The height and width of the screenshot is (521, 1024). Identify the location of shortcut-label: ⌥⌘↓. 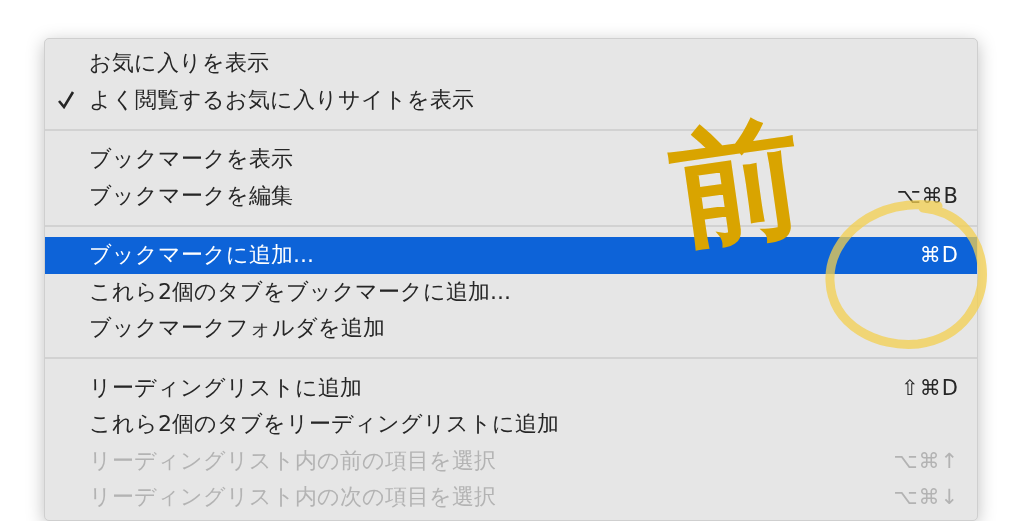
(926, 497).